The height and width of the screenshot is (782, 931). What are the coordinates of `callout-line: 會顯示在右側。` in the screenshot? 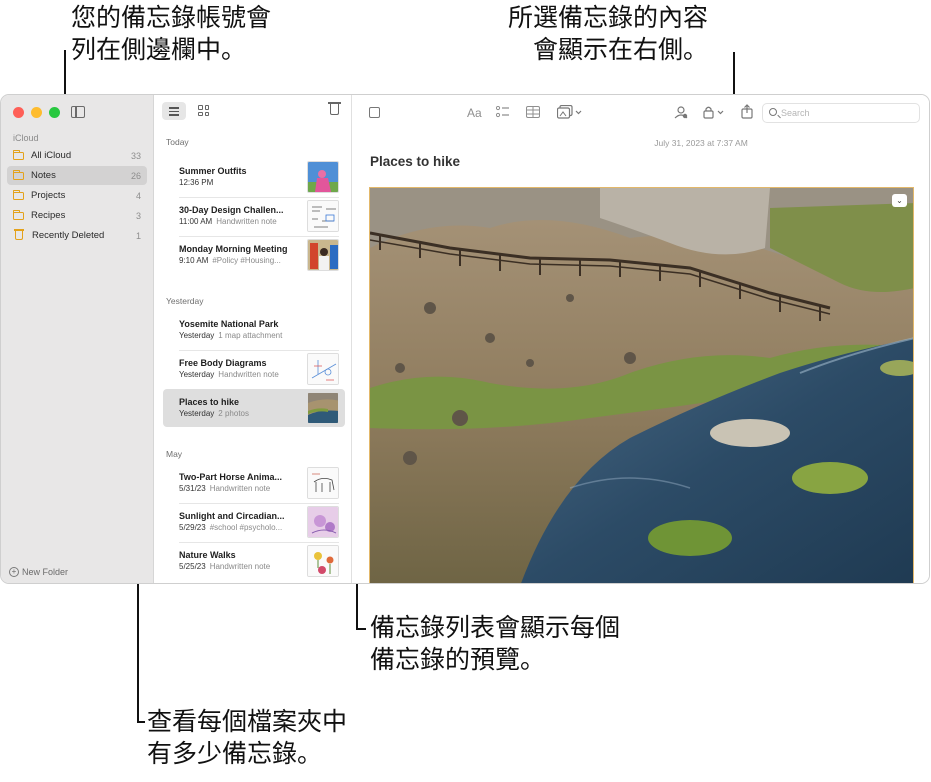 It's located at (621, 49).